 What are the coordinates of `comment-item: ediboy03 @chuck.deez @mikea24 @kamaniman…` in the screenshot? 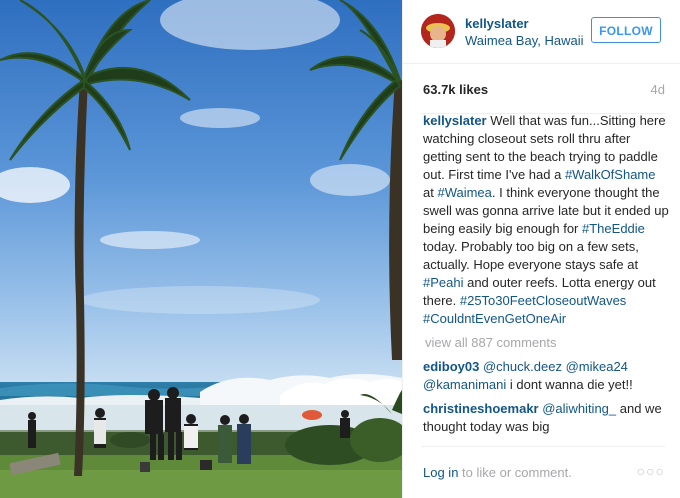 It's located at (546, 376).